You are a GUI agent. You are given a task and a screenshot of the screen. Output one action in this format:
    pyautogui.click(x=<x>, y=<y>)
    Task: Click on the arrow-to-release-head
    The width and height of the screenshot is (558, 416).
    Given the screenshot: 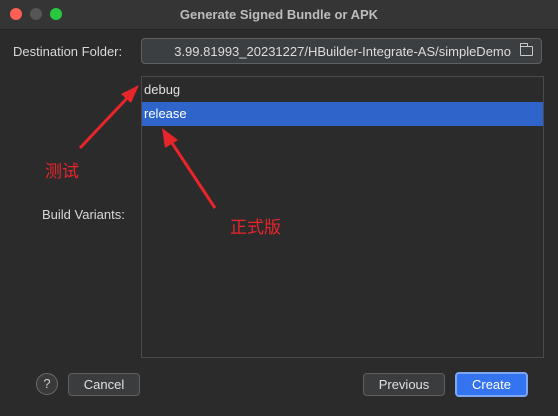 What is the action you would take?
    pyautogui.click(x=170, y=138)
    